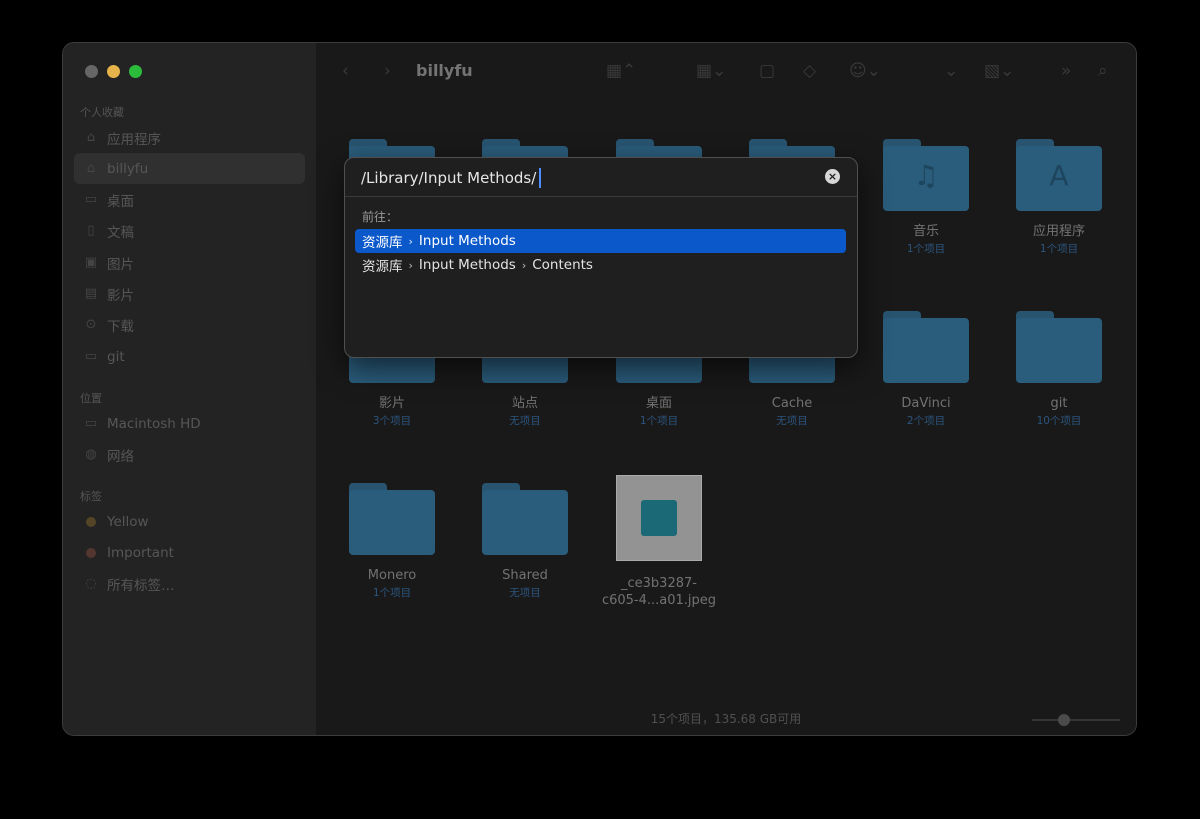  I want to click on path-part: Contents, so click(562, 265).